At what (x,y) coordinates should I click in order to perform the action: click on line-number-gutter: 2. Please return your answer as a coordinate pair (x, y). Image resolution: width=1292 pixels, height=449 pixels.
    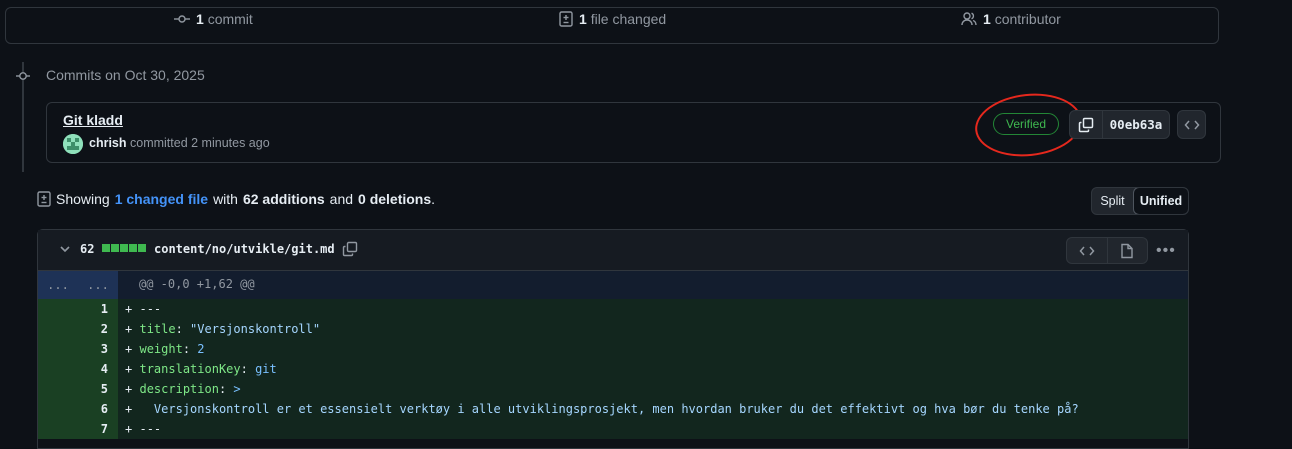
    Looking at the image, I should click on (78, 329).